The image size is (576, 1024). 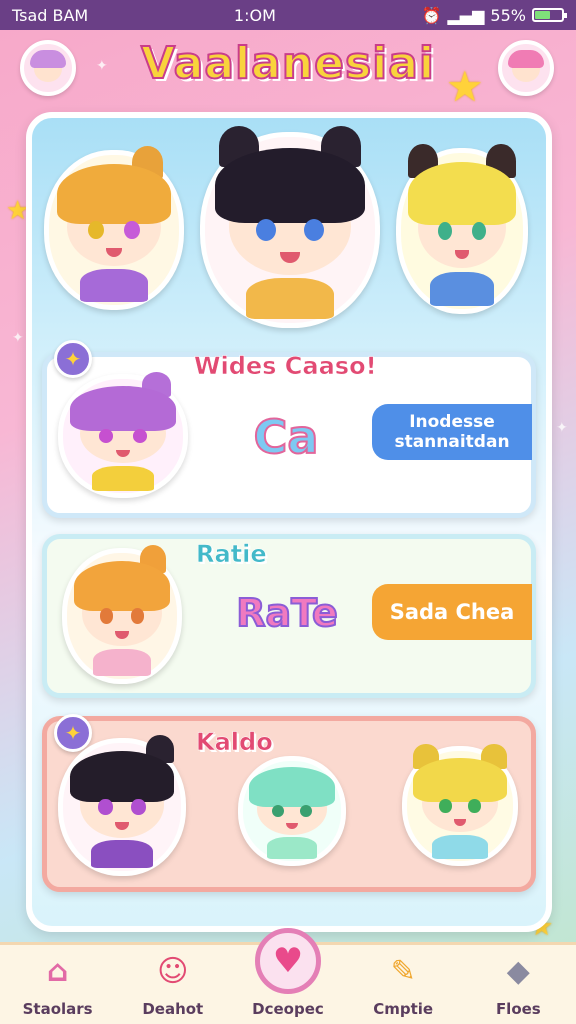 I want to click on paint-icon: ✎, so click(x=403, y=971).